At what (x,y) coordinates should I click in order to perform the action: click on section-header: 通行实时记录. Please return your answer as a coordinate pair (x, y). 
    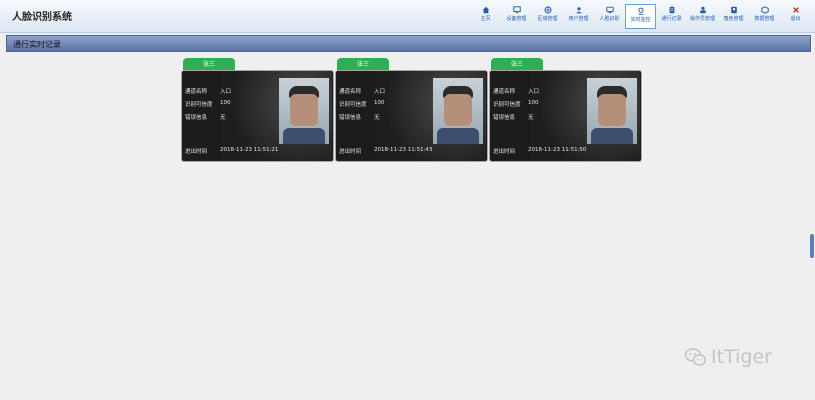
    Looking at the image, I should click on (408, 43).